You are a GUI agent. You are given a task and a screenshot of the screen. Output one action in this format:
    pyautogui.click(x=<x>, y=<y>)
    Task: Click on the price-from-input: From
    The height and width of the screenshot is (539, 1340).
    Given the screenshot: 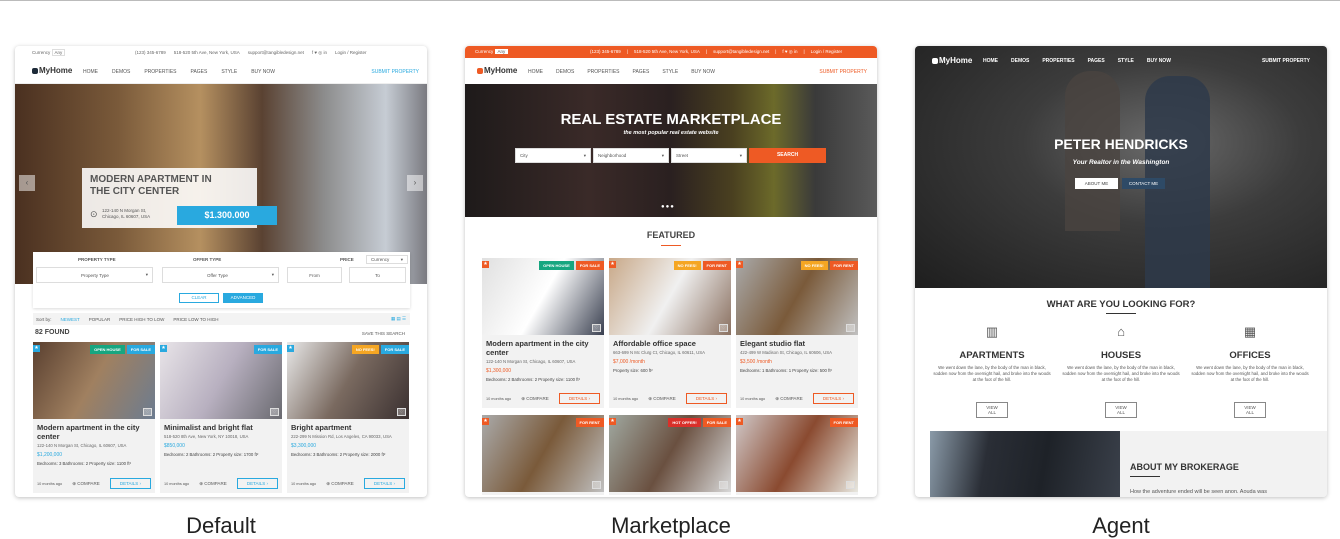 What is the action you would take?
    pyautogui.click(x=314, y=275)
    